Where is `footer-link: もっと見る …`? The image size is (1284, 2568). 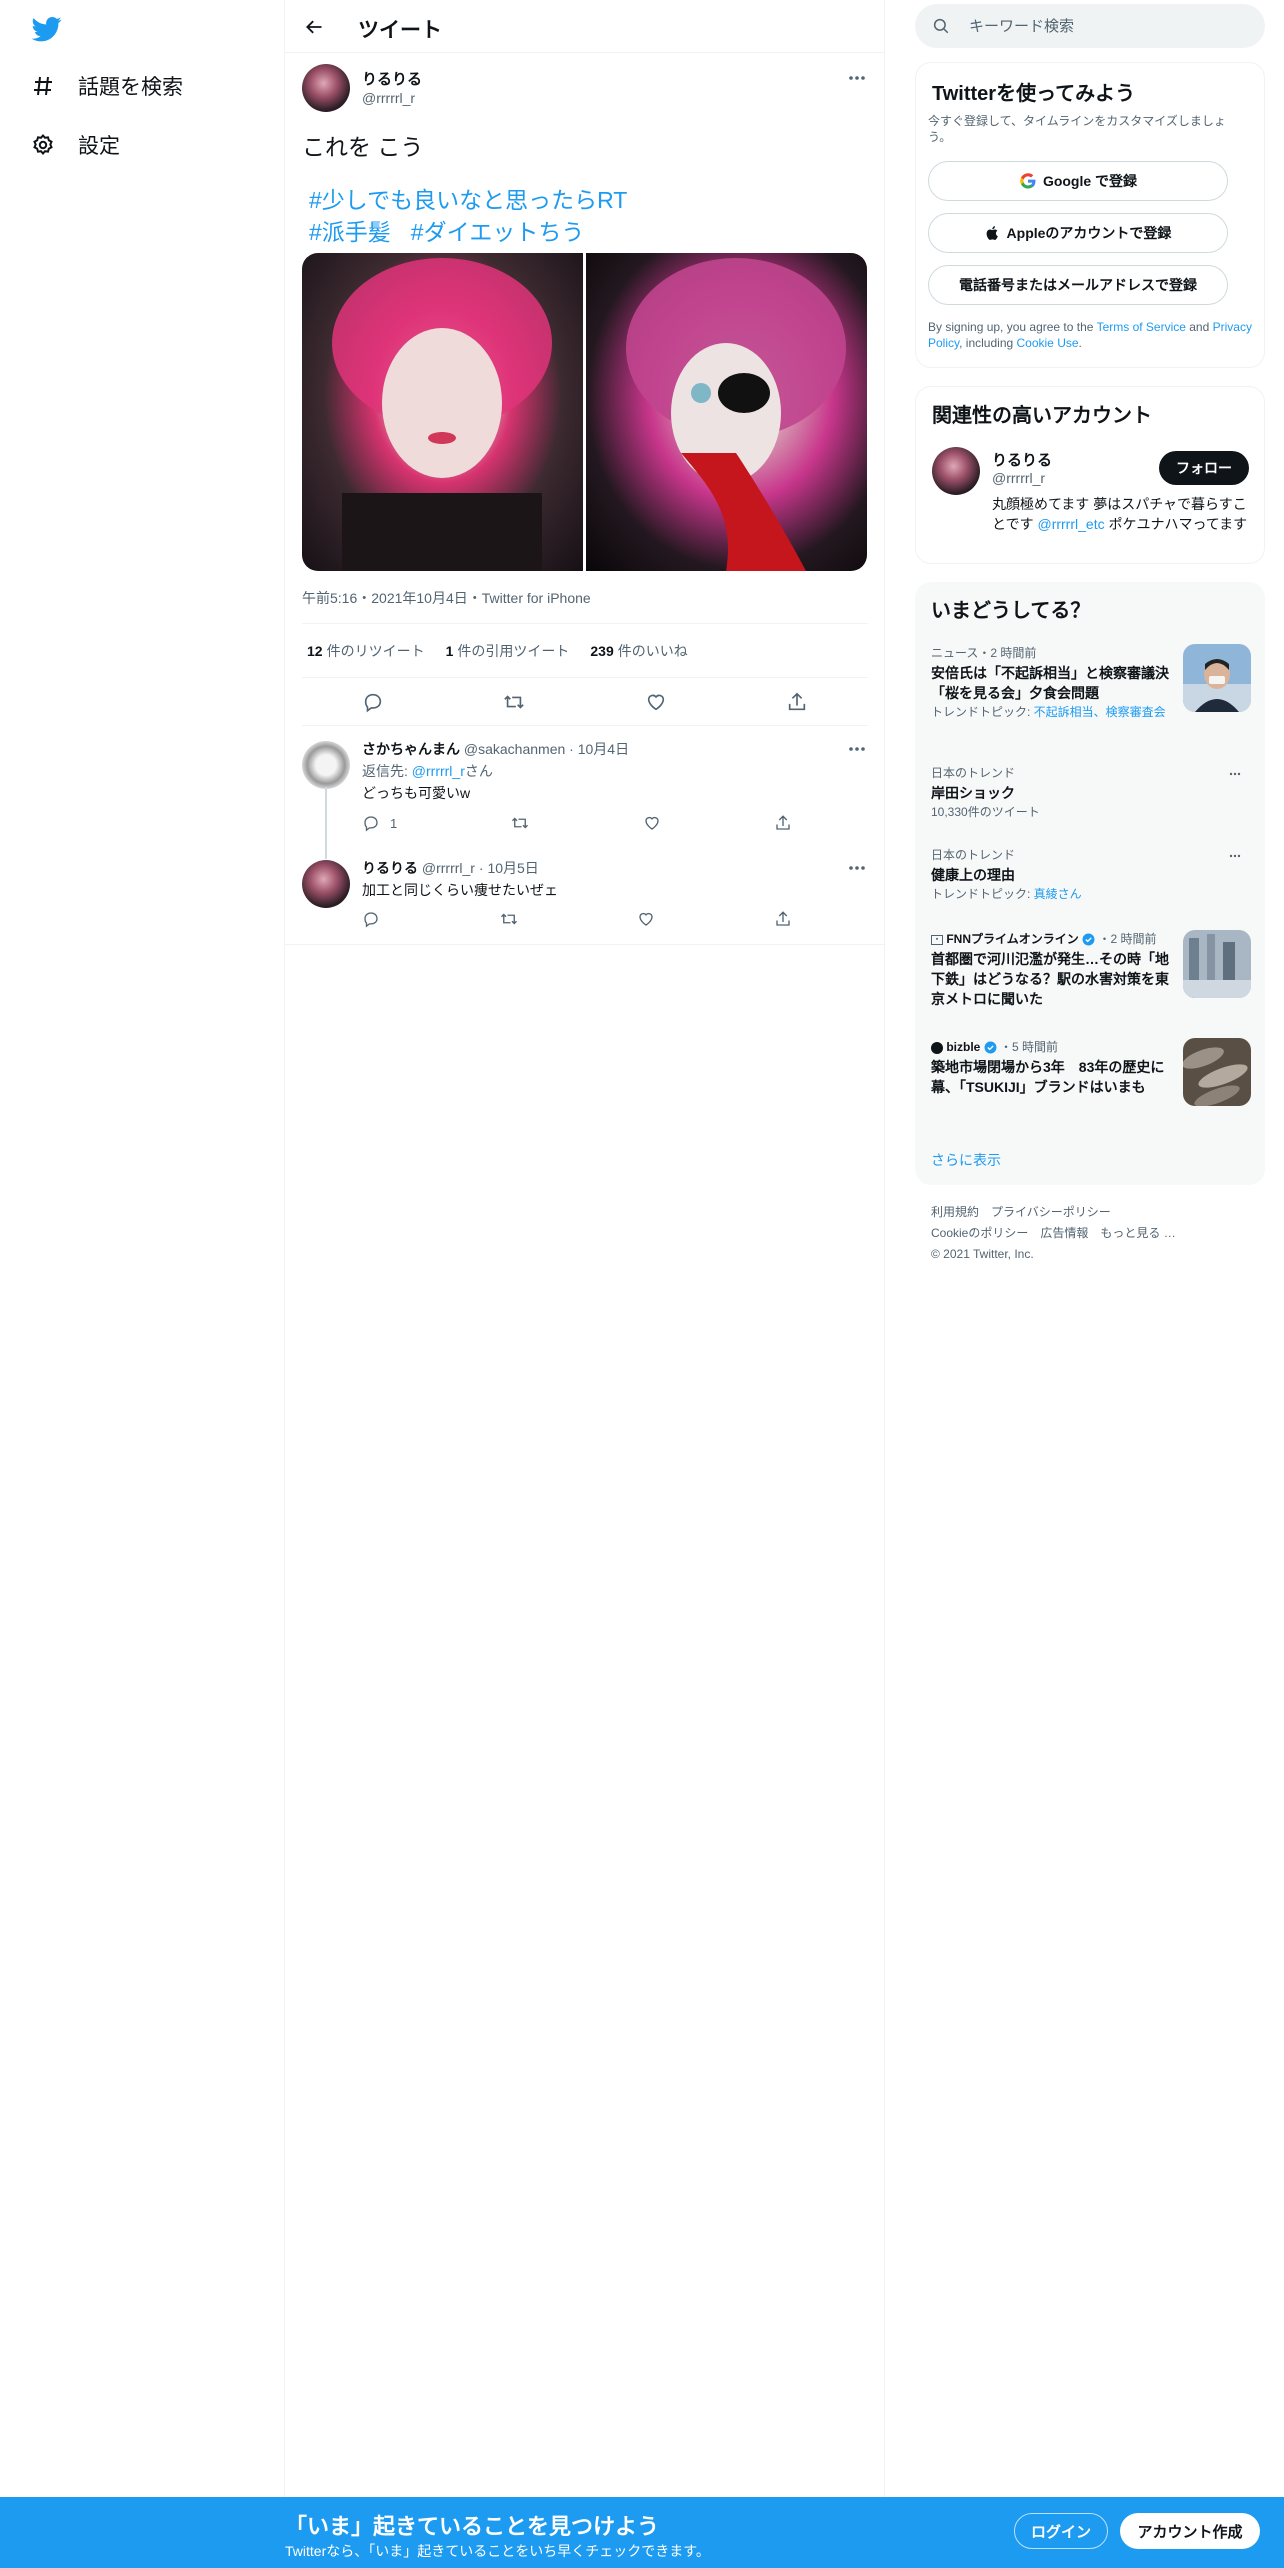
footer-link: もっと見る … is located at coordinates (1137, 1233).